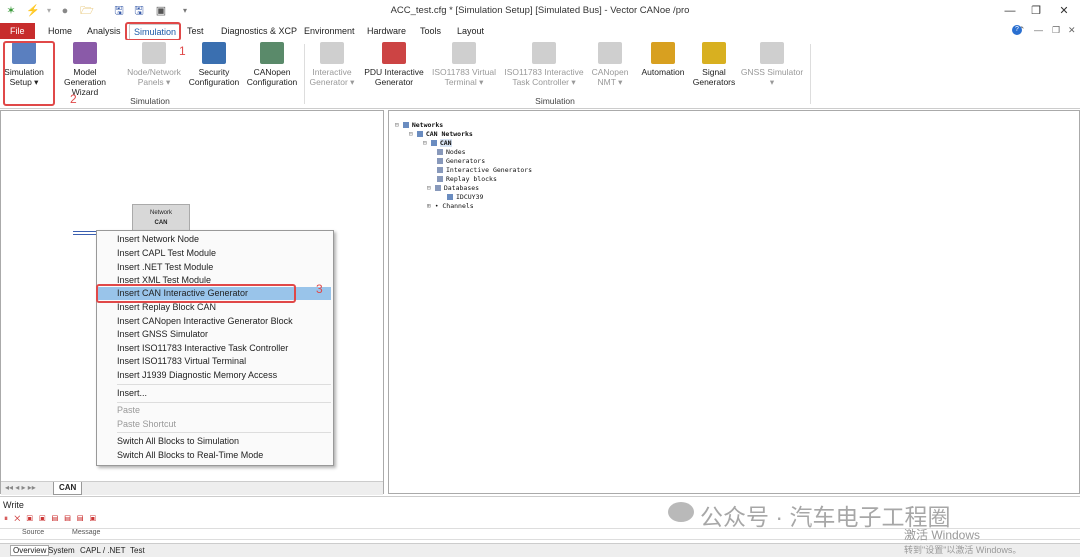 The width and height of the screenshot is (1080, 557). I want to click on child-close-button: ✕, so click(1072, 30).